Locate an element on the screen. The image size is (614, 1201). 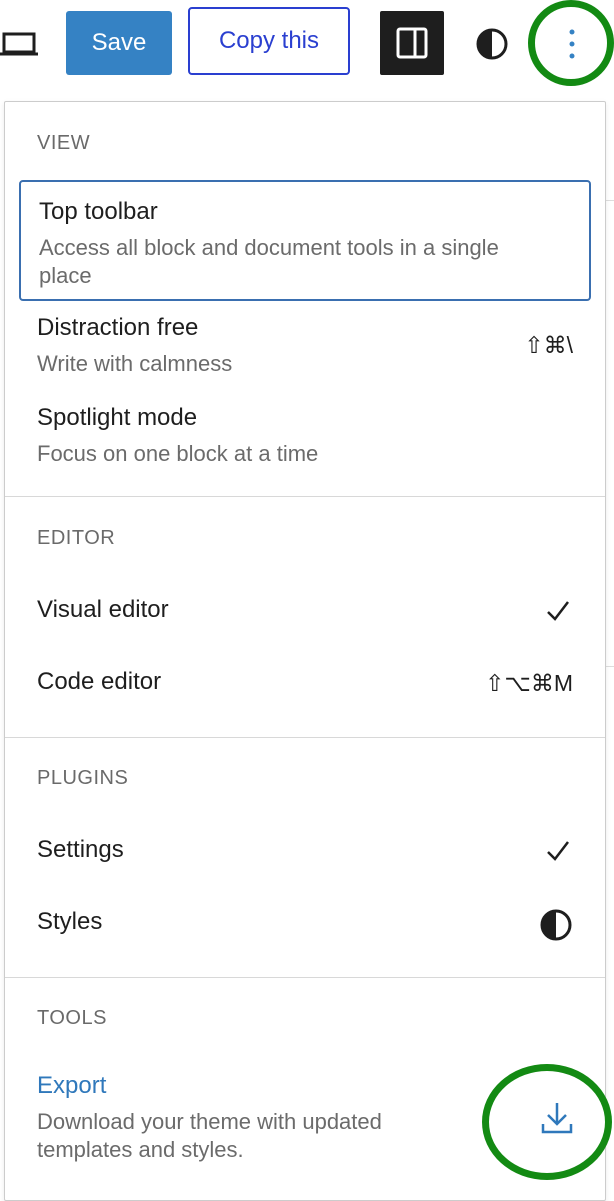
menu-item-distraction-free: Distraction free Write with calmness ⇧⌘\ is located at coordinates (305, 350).